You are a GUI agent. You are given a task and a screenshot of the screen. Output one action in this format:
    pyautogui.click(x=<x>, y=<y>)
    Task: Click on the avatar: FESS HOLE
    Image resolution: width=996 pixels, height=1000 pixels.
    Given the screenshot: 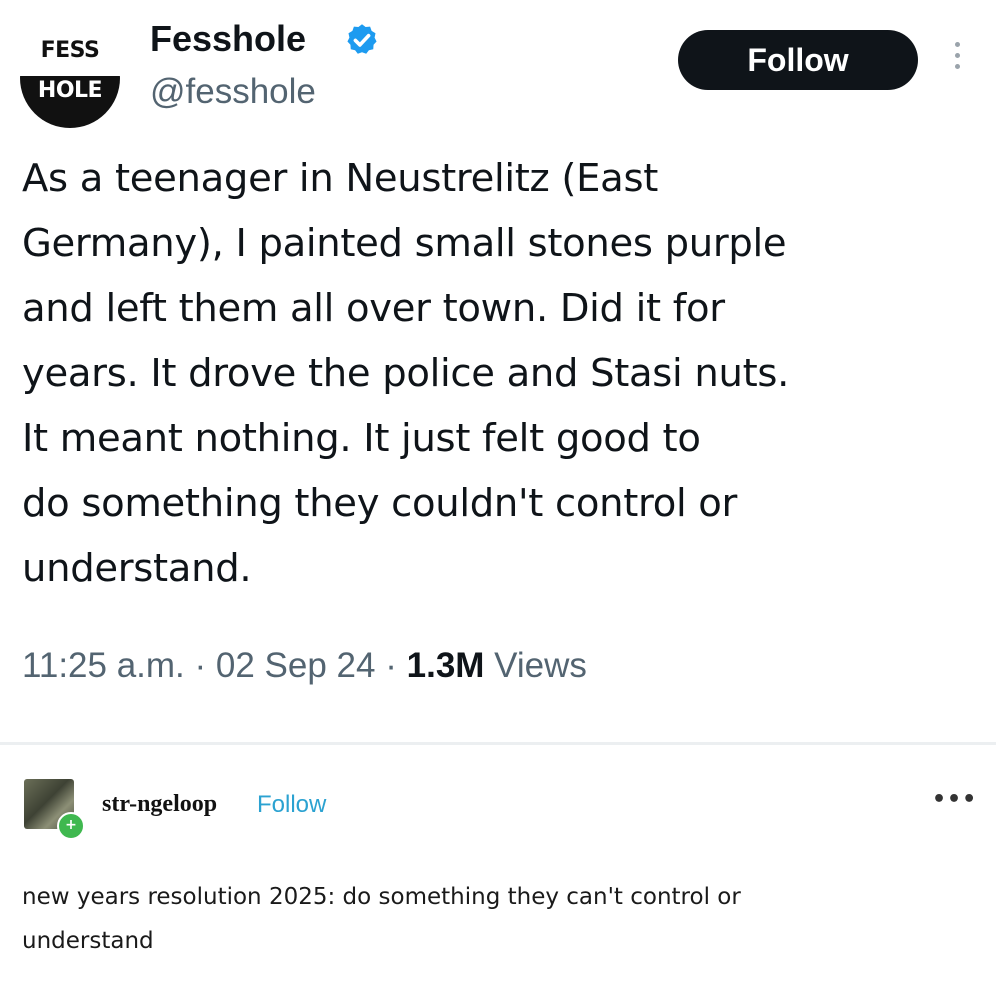 What is the action you would take?
    pyautogui.click(x=70, y=78)
    